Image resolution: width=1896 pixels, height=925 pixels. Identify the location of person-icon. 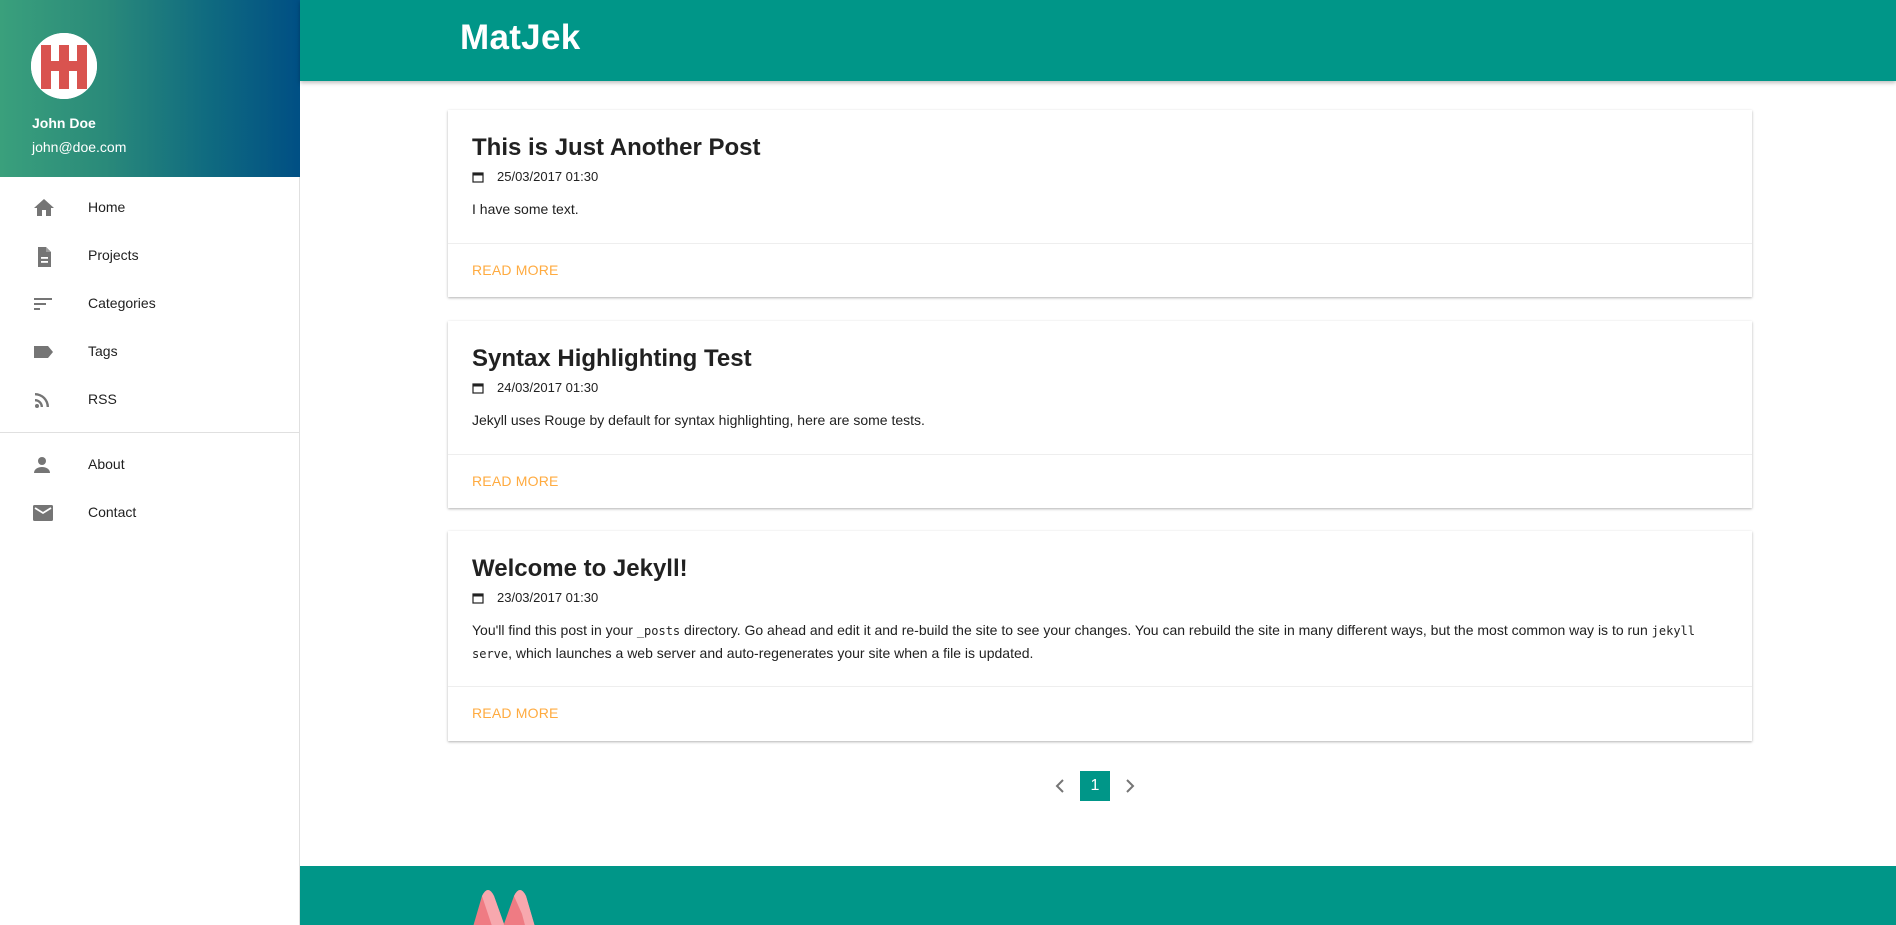
(44, 465).